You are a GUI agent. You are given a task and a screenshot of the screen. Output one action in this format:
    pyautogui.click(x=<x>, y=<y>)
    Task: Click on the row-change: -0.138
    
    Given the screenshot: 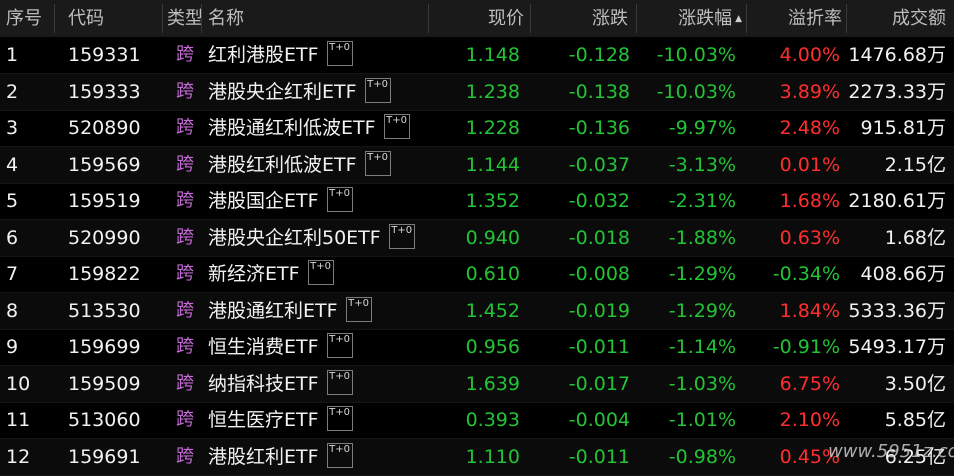 What is the action you would take?
    pyautogui.click(x=599, y=91)
    